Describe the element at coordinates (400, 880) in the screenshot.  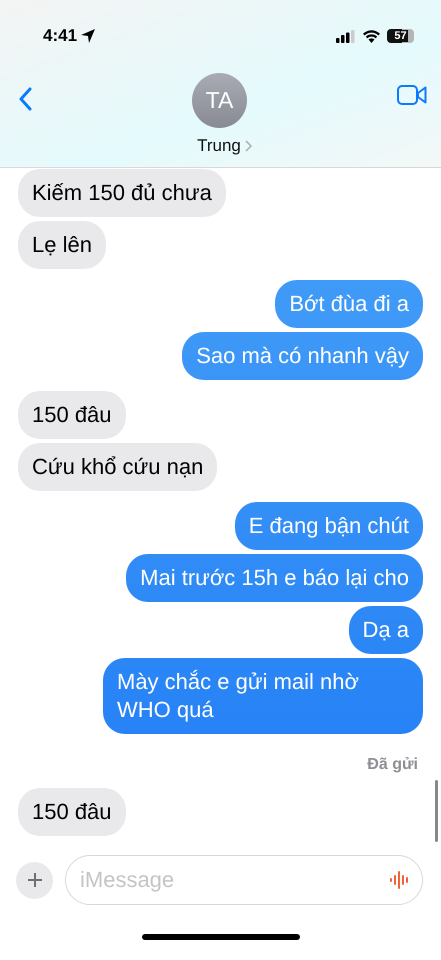
I see `audio-waveform-icon` at that location.